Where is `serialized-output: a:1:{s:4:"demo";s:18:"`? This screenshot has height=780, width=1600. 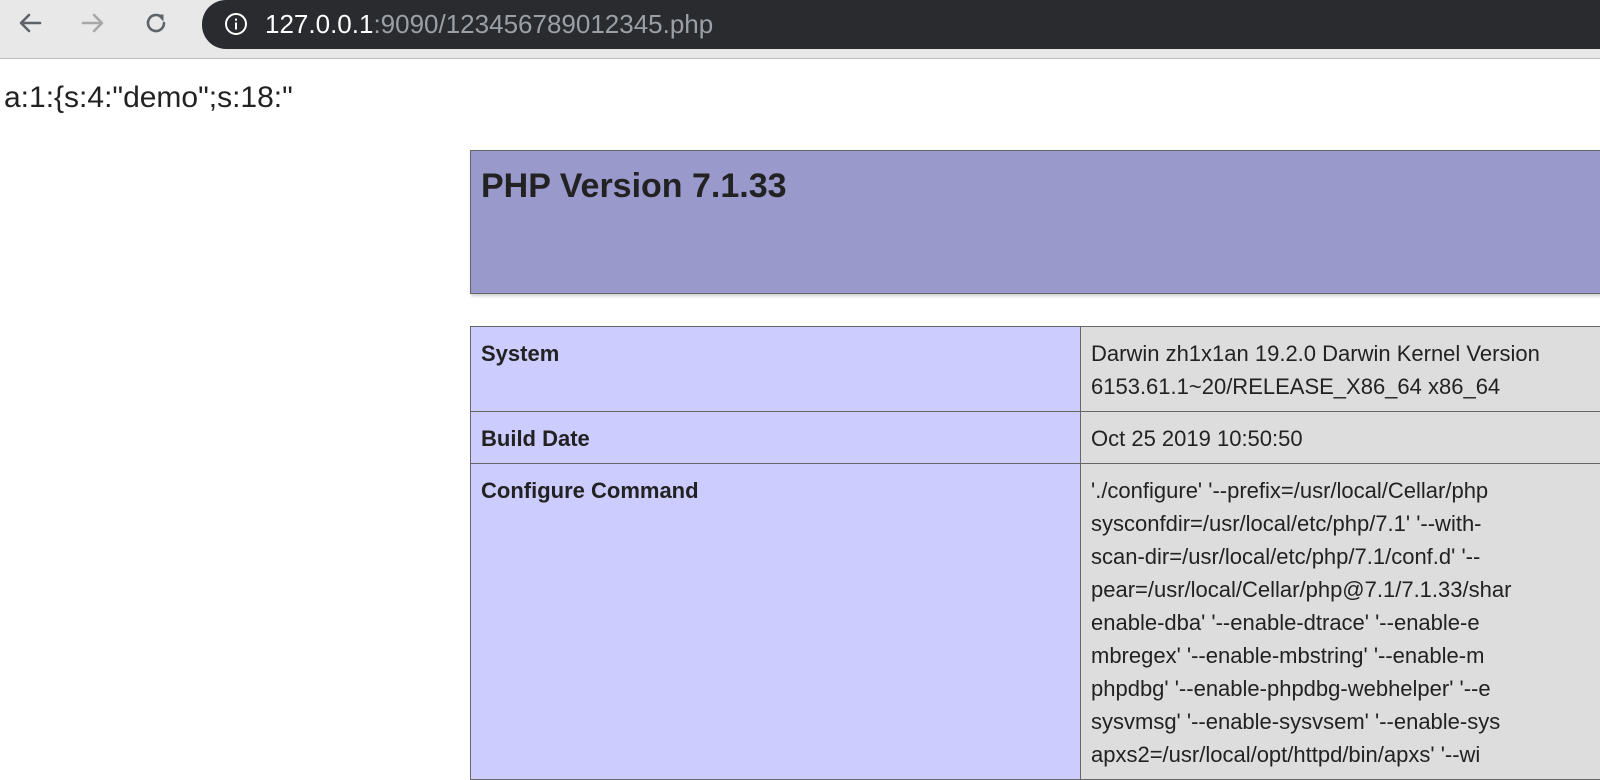 serialized-output: a:1:{s:4:"demo";s:18:" is located at coordinates (148, 98).